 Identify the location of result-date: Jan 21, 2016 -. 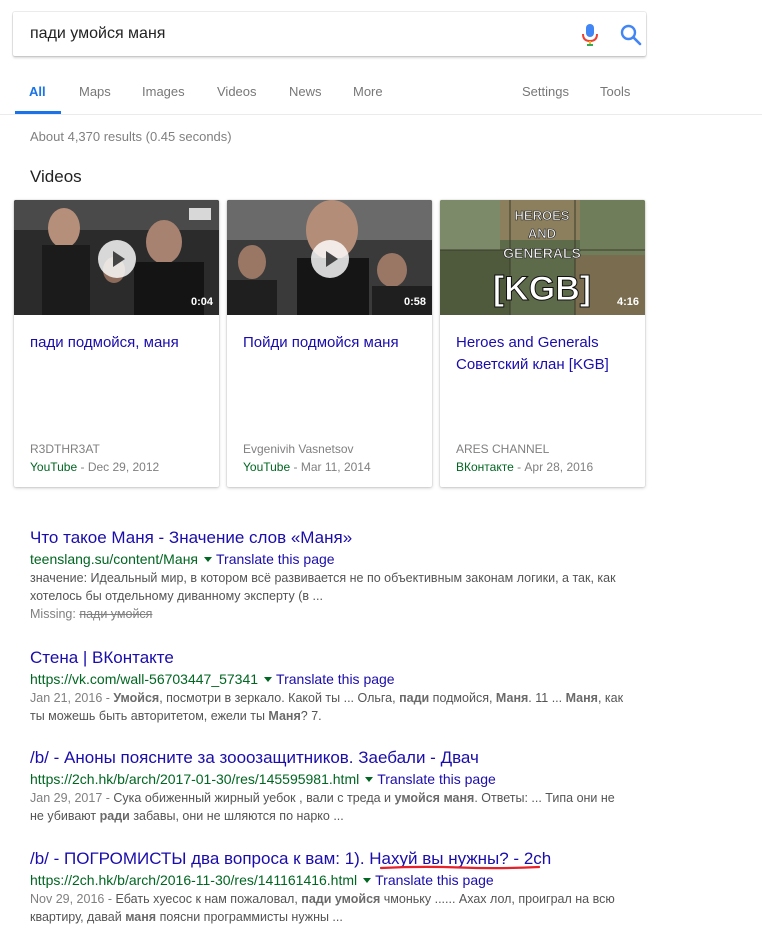
(72, 698).